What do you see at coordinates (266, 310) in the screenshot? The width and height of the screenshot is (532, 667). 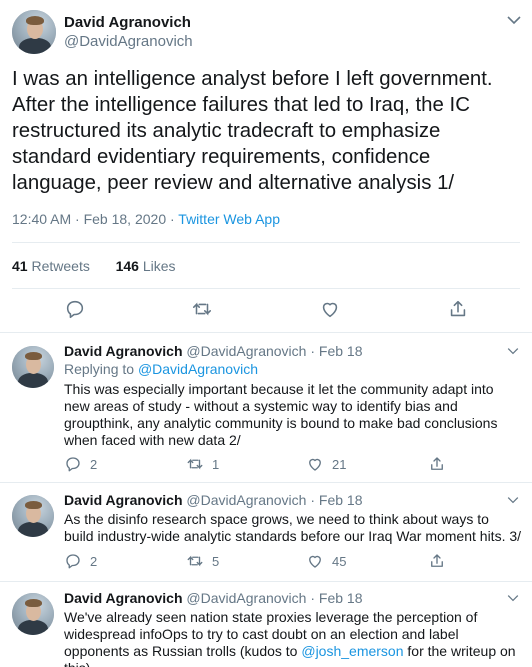 I see `tweet-actions` at bounding box center [266, 310].